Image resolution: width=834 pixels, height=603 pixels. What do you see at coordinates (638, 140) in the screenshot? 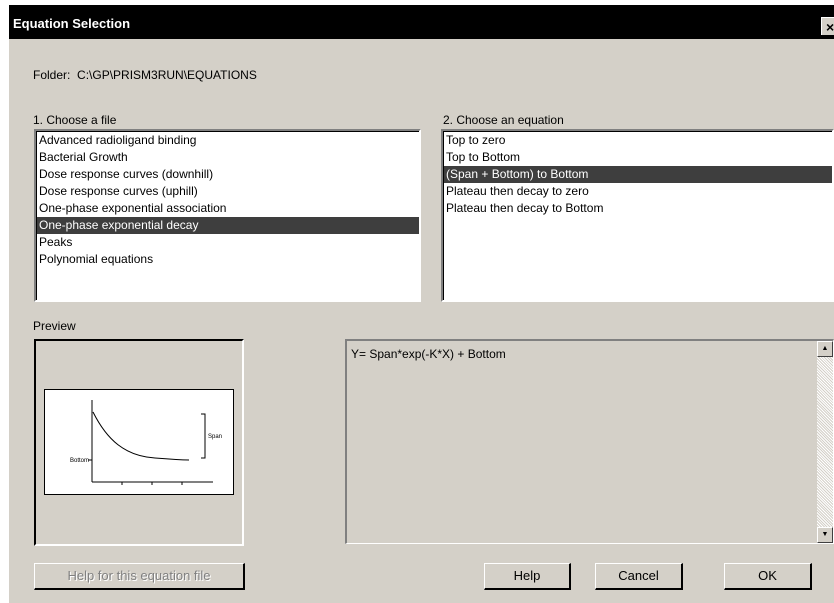
I see `equation-list-item: Top to zero` at bounding box center [638, 140].